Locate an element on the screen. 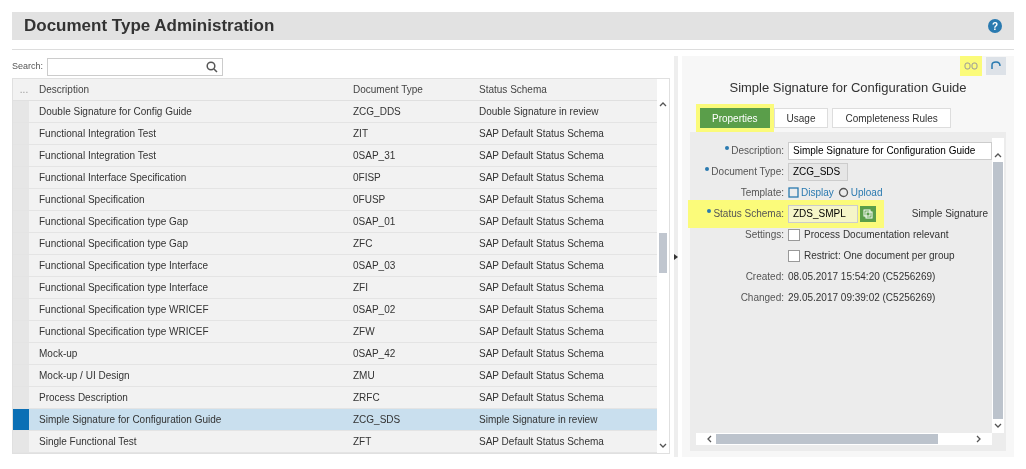 Image resolution: width=1026 pixels, height=469 pixels. value-help-button is located at coordinates (868, 213).